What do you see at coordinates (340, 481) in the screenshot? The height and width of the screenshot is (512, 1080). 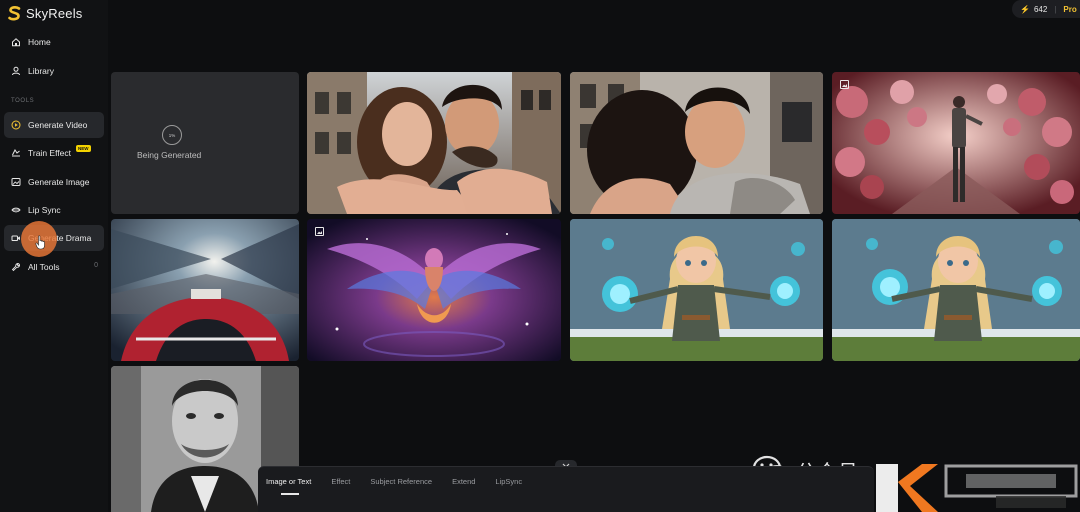 I see `tab-effect: Effect` at bounding box center [340, 481].